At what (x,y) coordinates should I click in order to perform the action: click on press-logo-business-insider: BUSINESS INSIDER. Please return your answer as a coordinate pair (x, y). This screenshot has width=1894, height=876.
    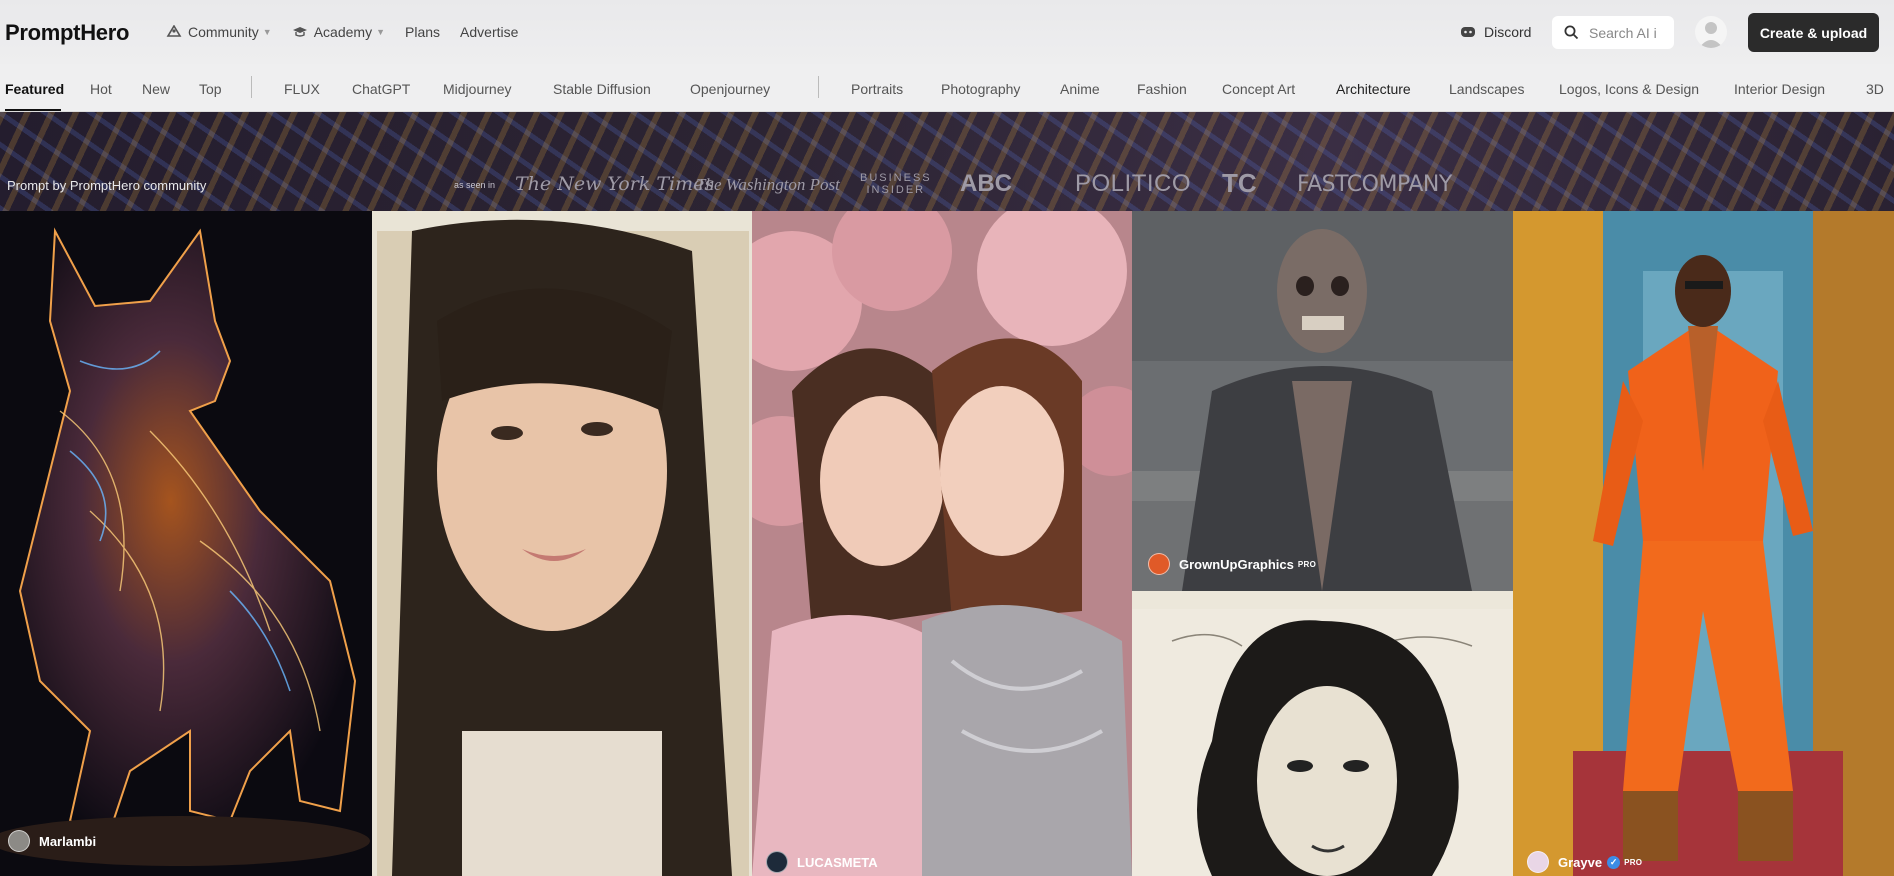
    Looking at the image, I should click on (896, 184).